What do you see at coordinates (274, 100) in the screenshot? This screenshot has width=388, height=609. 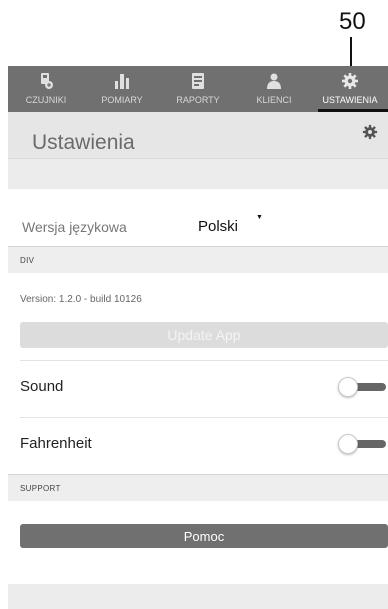 I see `tab-label: KLIENCI` at bounding box center [274, 100].